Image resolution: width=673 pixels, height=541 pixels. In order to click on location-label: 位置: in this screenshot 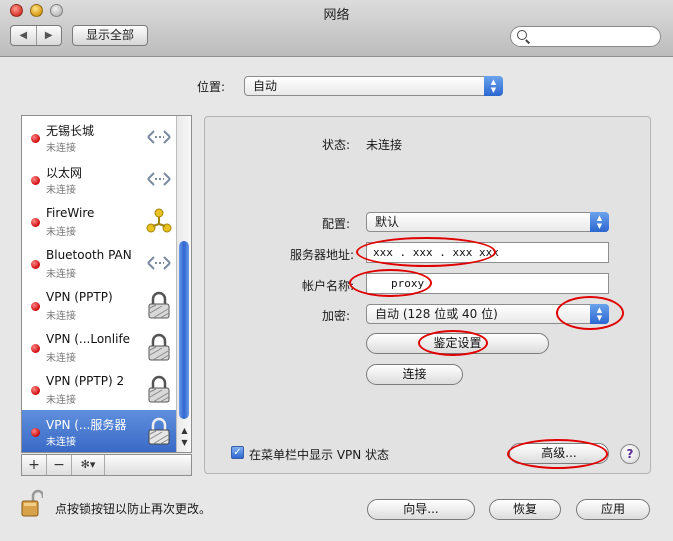, I will do `click(211, 87)`.